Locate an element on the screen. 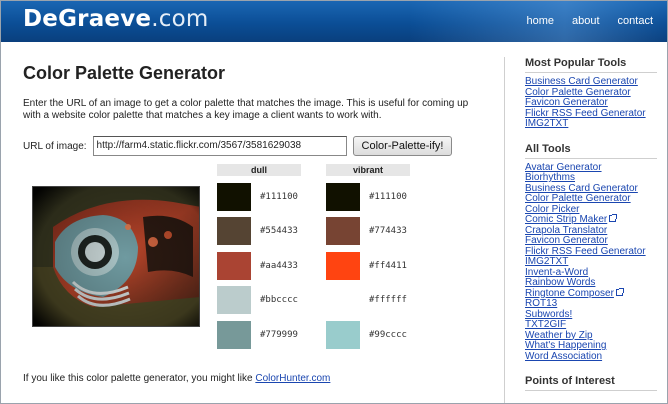  vibrant-hex-label: #ff4411 is located at coordinates (388, 266).